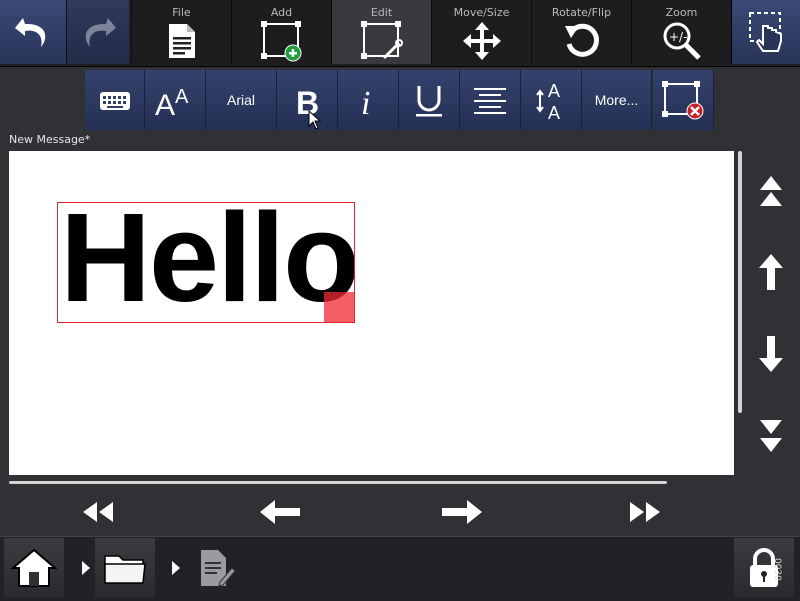 The height and width of the screenshot is (601, 800). I want to click on redo-icon, so click(100, 32).